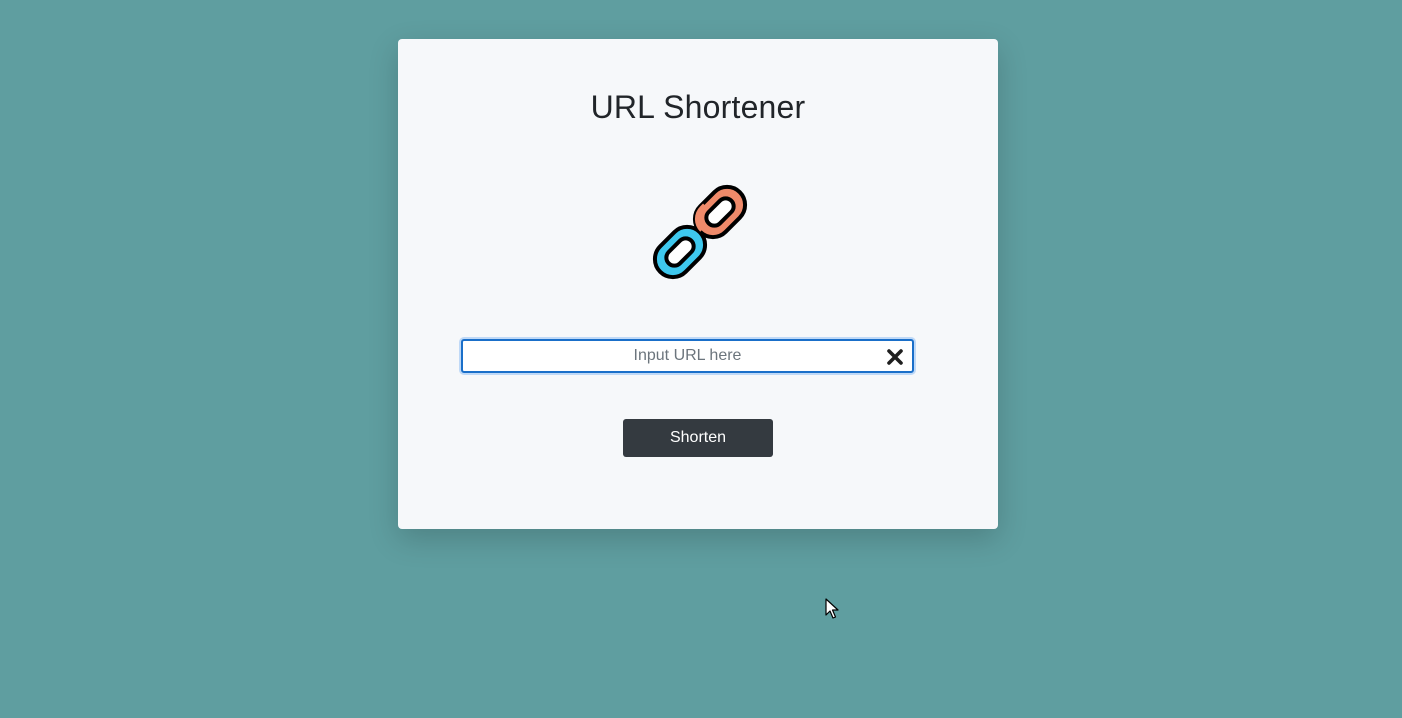 This screenshot has width=1402, height=718. Describe the element at coordinates (698, 107) in the screenshot. I see `page-title: URL Shortener` at that location.